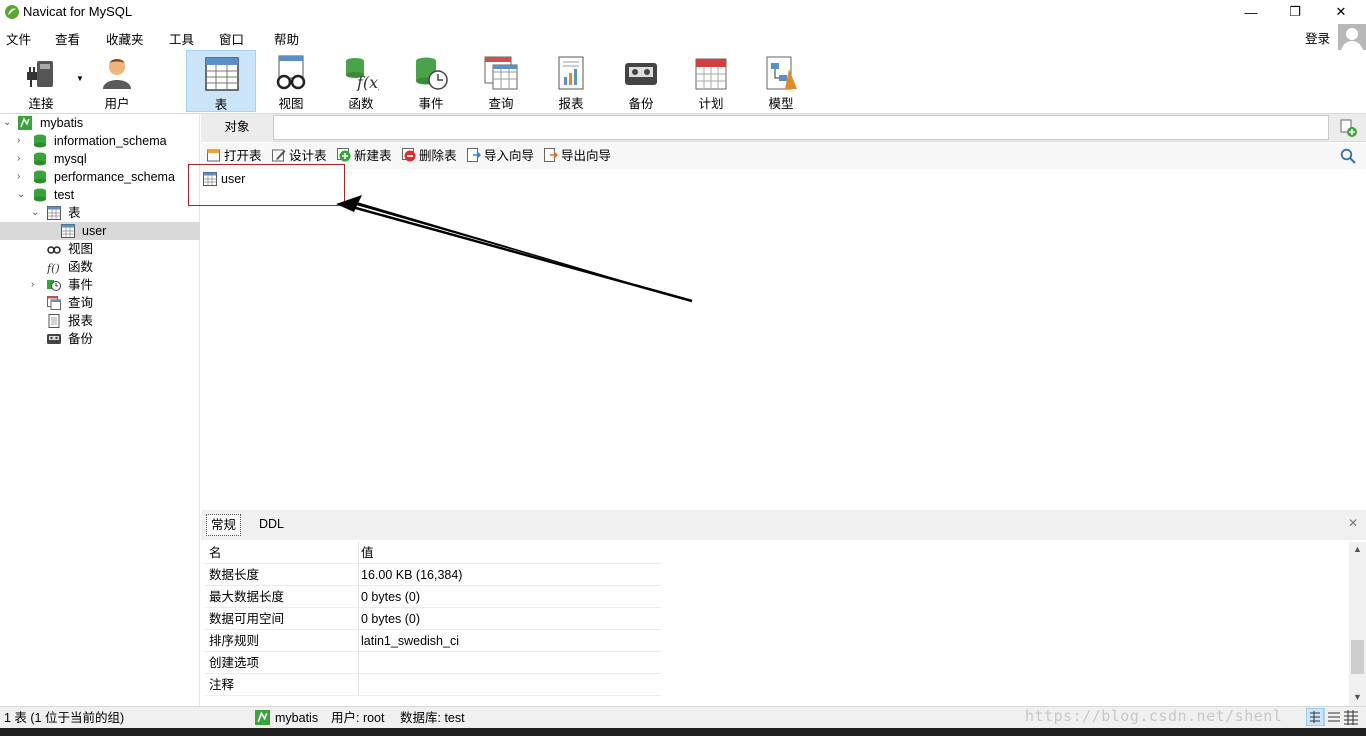  What do you see at coordinates (367, 553) in the screenshot?
I see `column-header-value: 值` at bounding box center [367, 553].